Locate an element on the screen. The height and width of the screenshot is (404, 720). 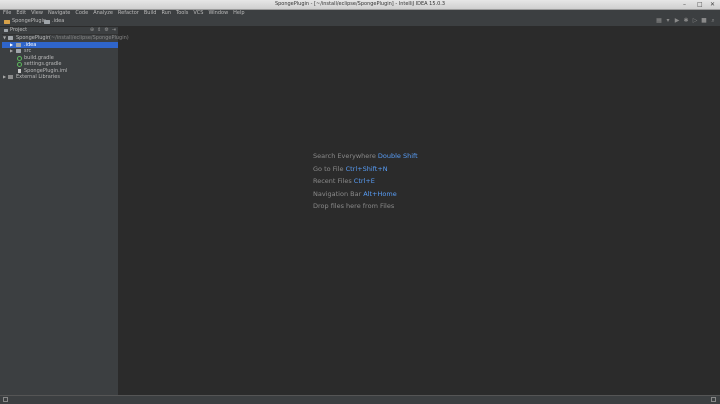
collapsed-arrow-icon: ▶ is located at coordinates (4, 77).